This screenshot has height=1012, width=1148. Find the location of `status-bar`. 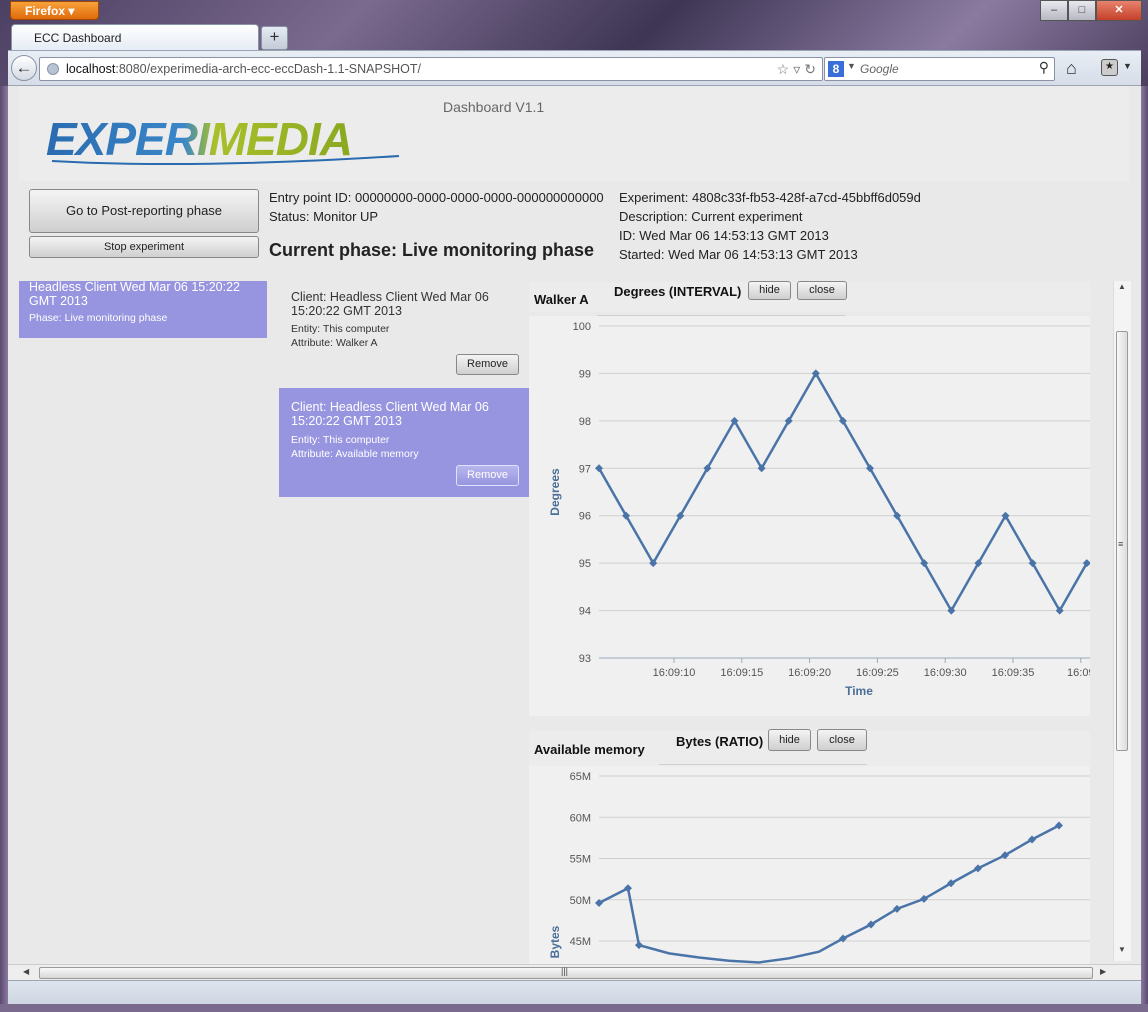

status-bar is located at coordinates (574, 992).